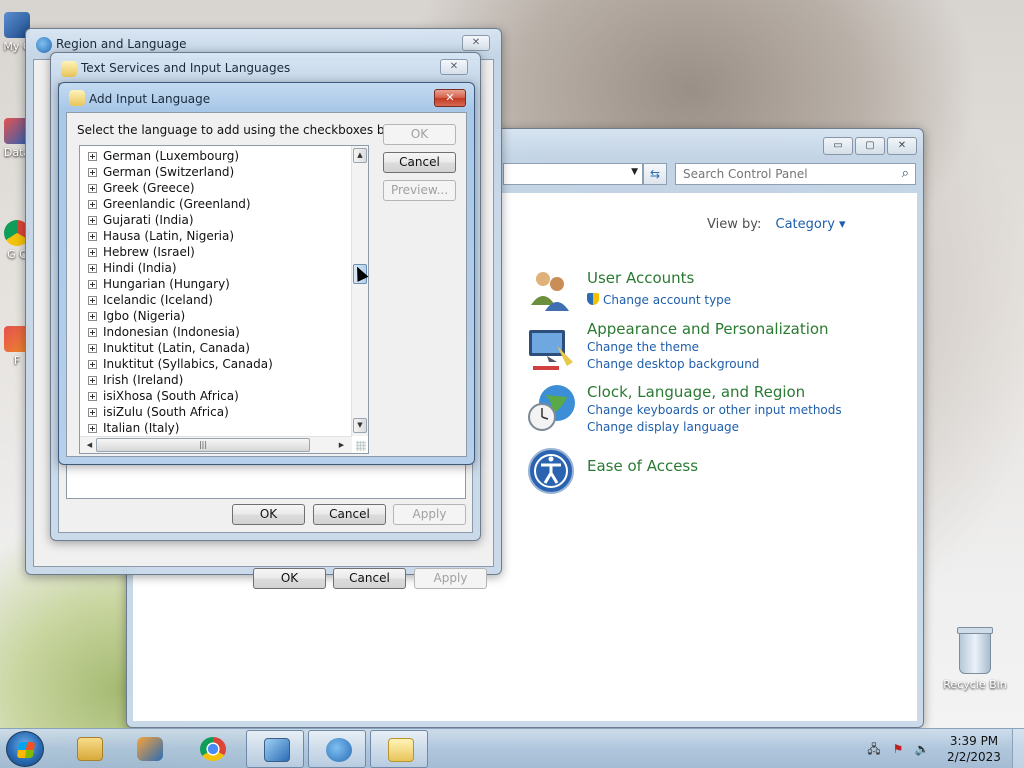  Describe the element at coordinates (708, 329) in the screenshot. I see `category-heading: Appearance and Personalization` at that location.